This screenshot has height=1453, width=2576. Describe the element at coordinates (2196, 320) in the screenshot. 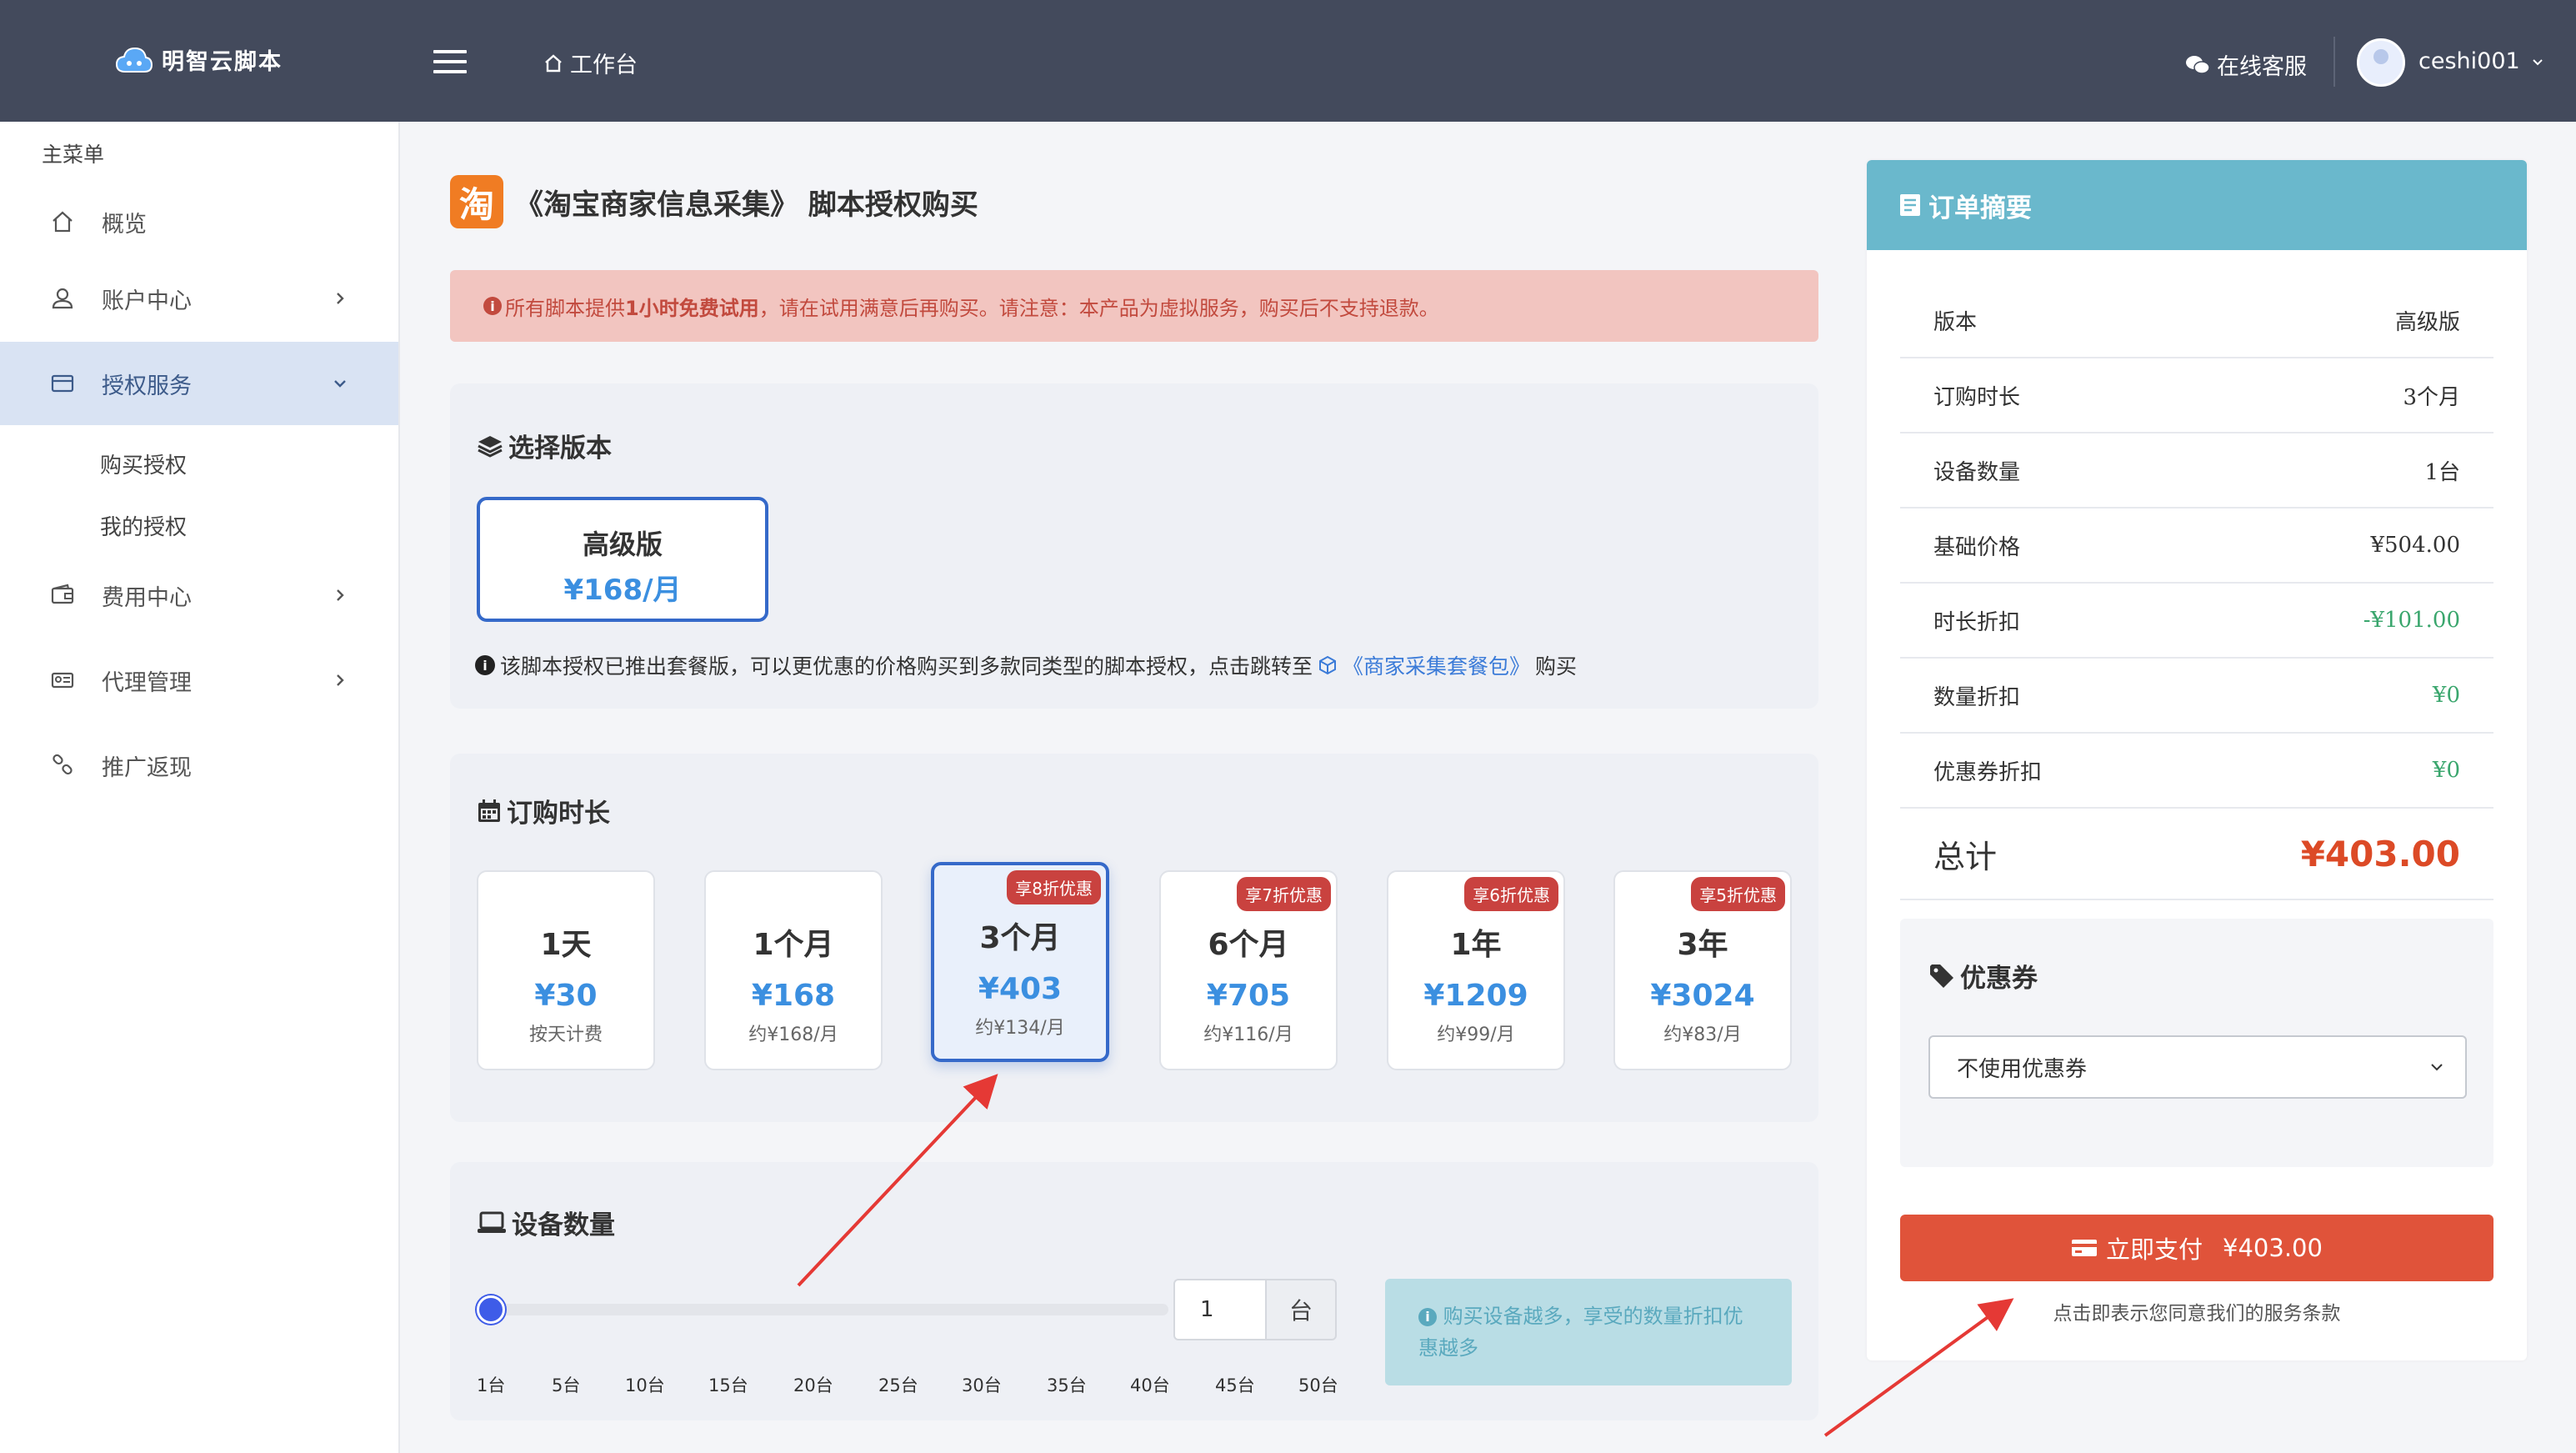

I see `summary-row-version: 版本 高级版` at that location.